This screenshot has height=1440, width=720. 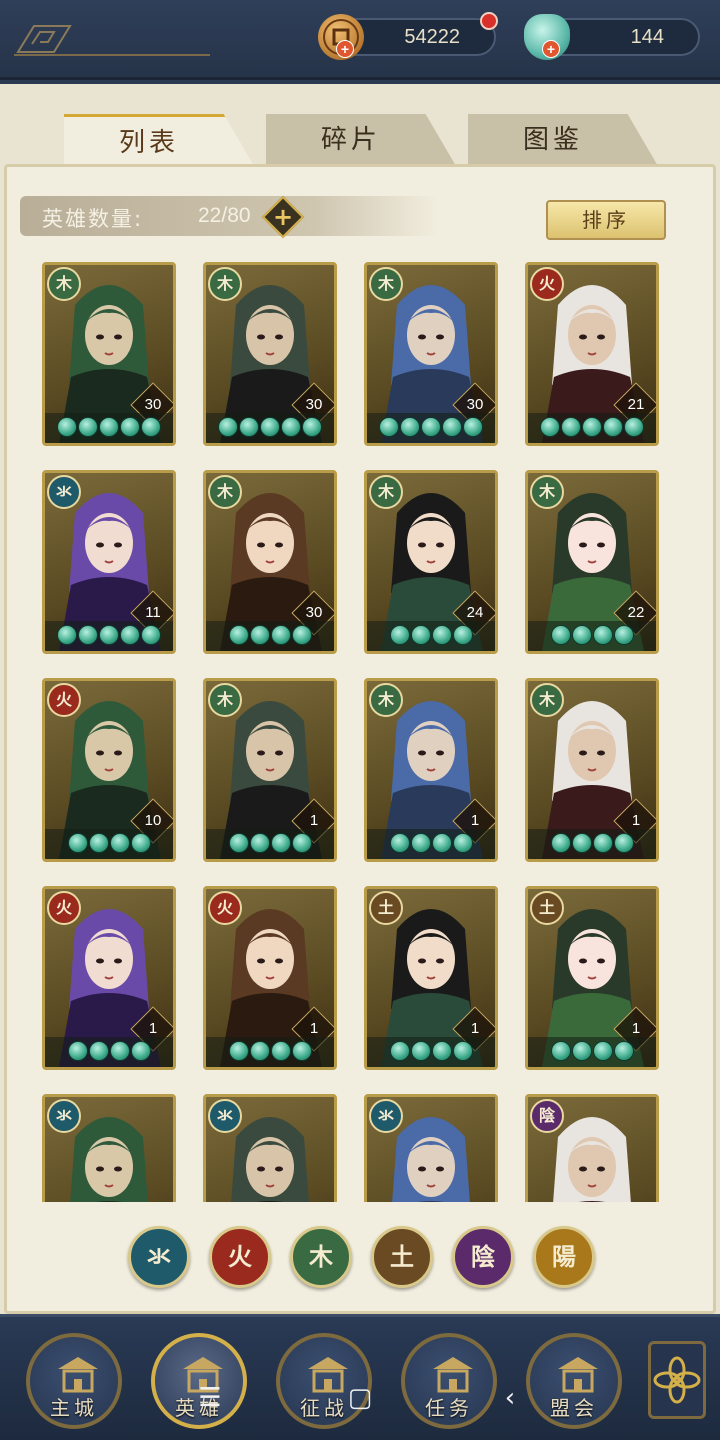 I want to click on hero-card: 氺 11, so click(x=109, y=562).